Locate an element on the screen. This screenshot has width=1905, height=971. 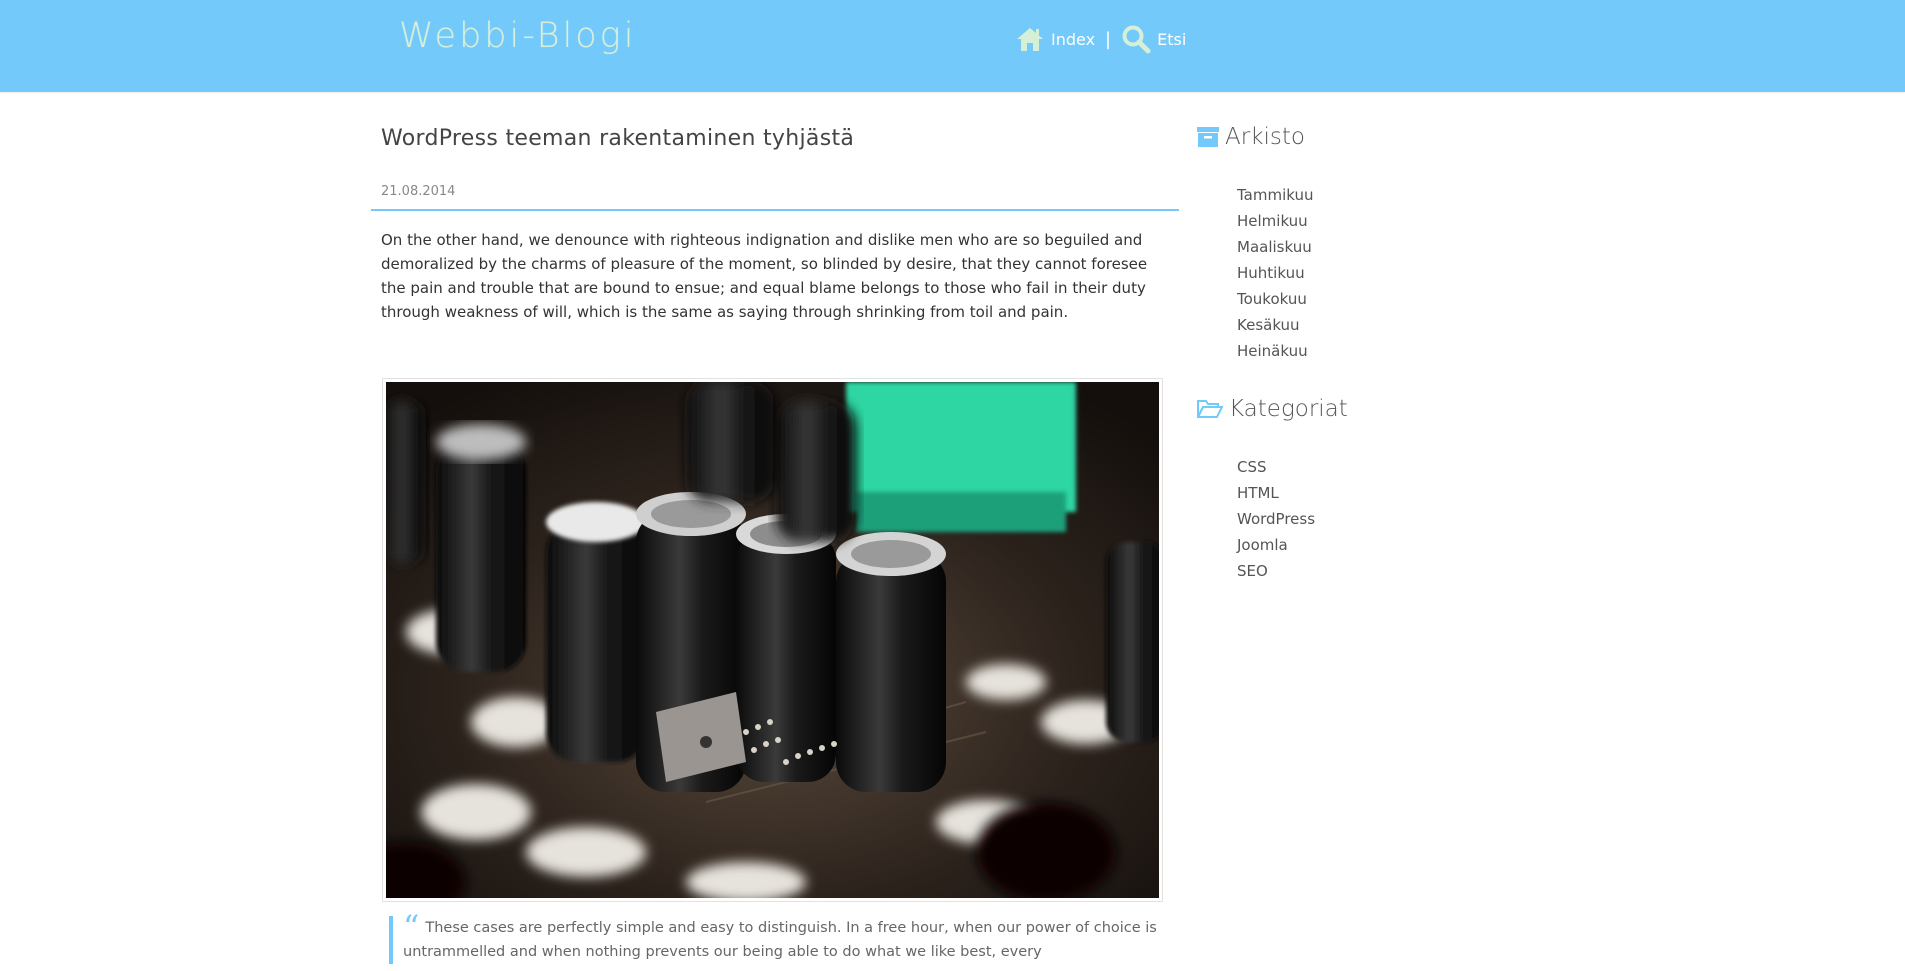
categories-title: Kategoriat is located at coordinates (1272, 409).